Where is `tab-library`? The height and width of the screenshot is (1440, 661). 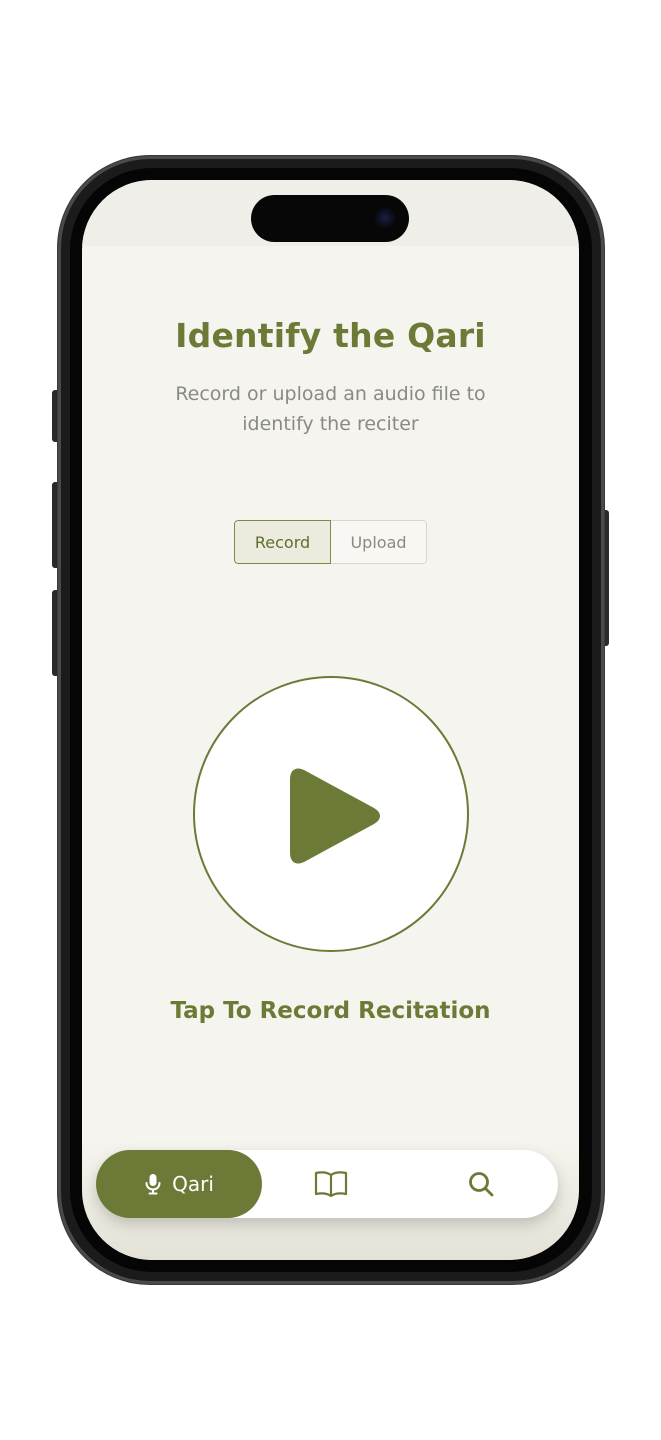 tab-library is located at coordinates (331, 1184).